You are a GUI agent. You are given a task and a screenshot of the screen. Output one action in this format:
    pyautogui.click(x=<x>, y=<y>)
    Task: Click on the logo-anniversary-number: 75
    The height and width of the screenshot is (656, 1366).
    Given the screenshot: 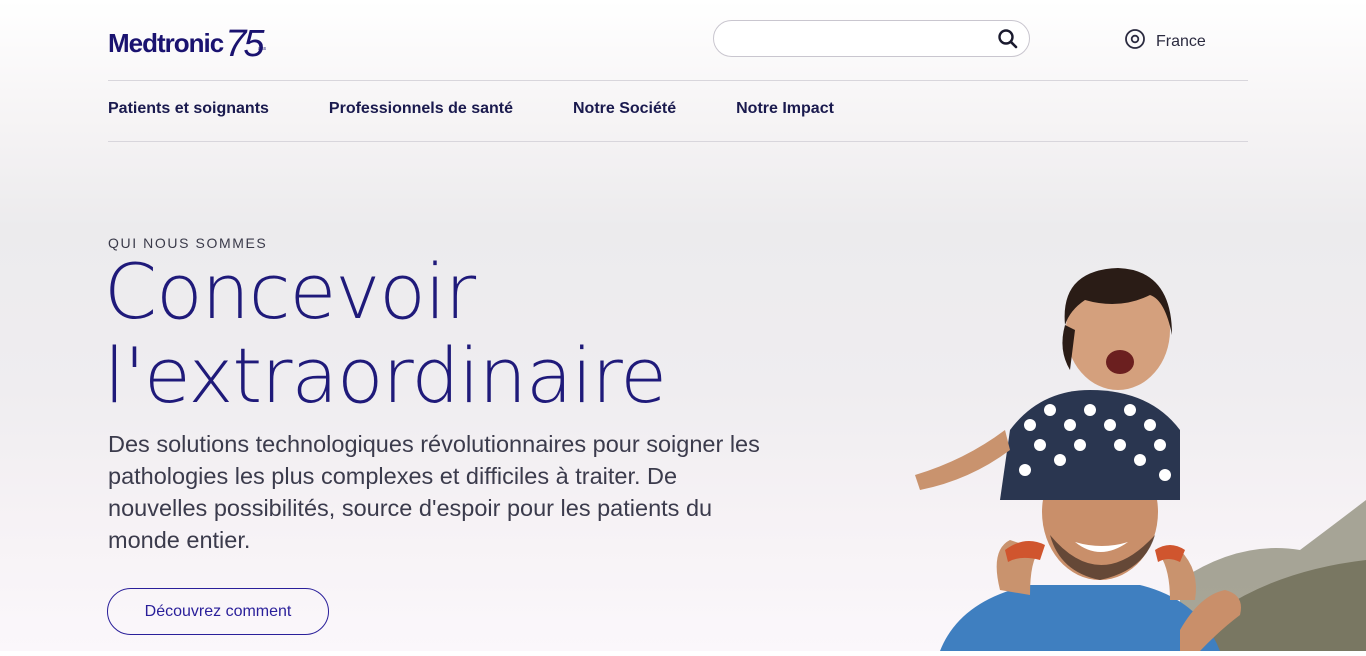 What is the action you would take?
    pyautogui.click(x=244, y=44)
    